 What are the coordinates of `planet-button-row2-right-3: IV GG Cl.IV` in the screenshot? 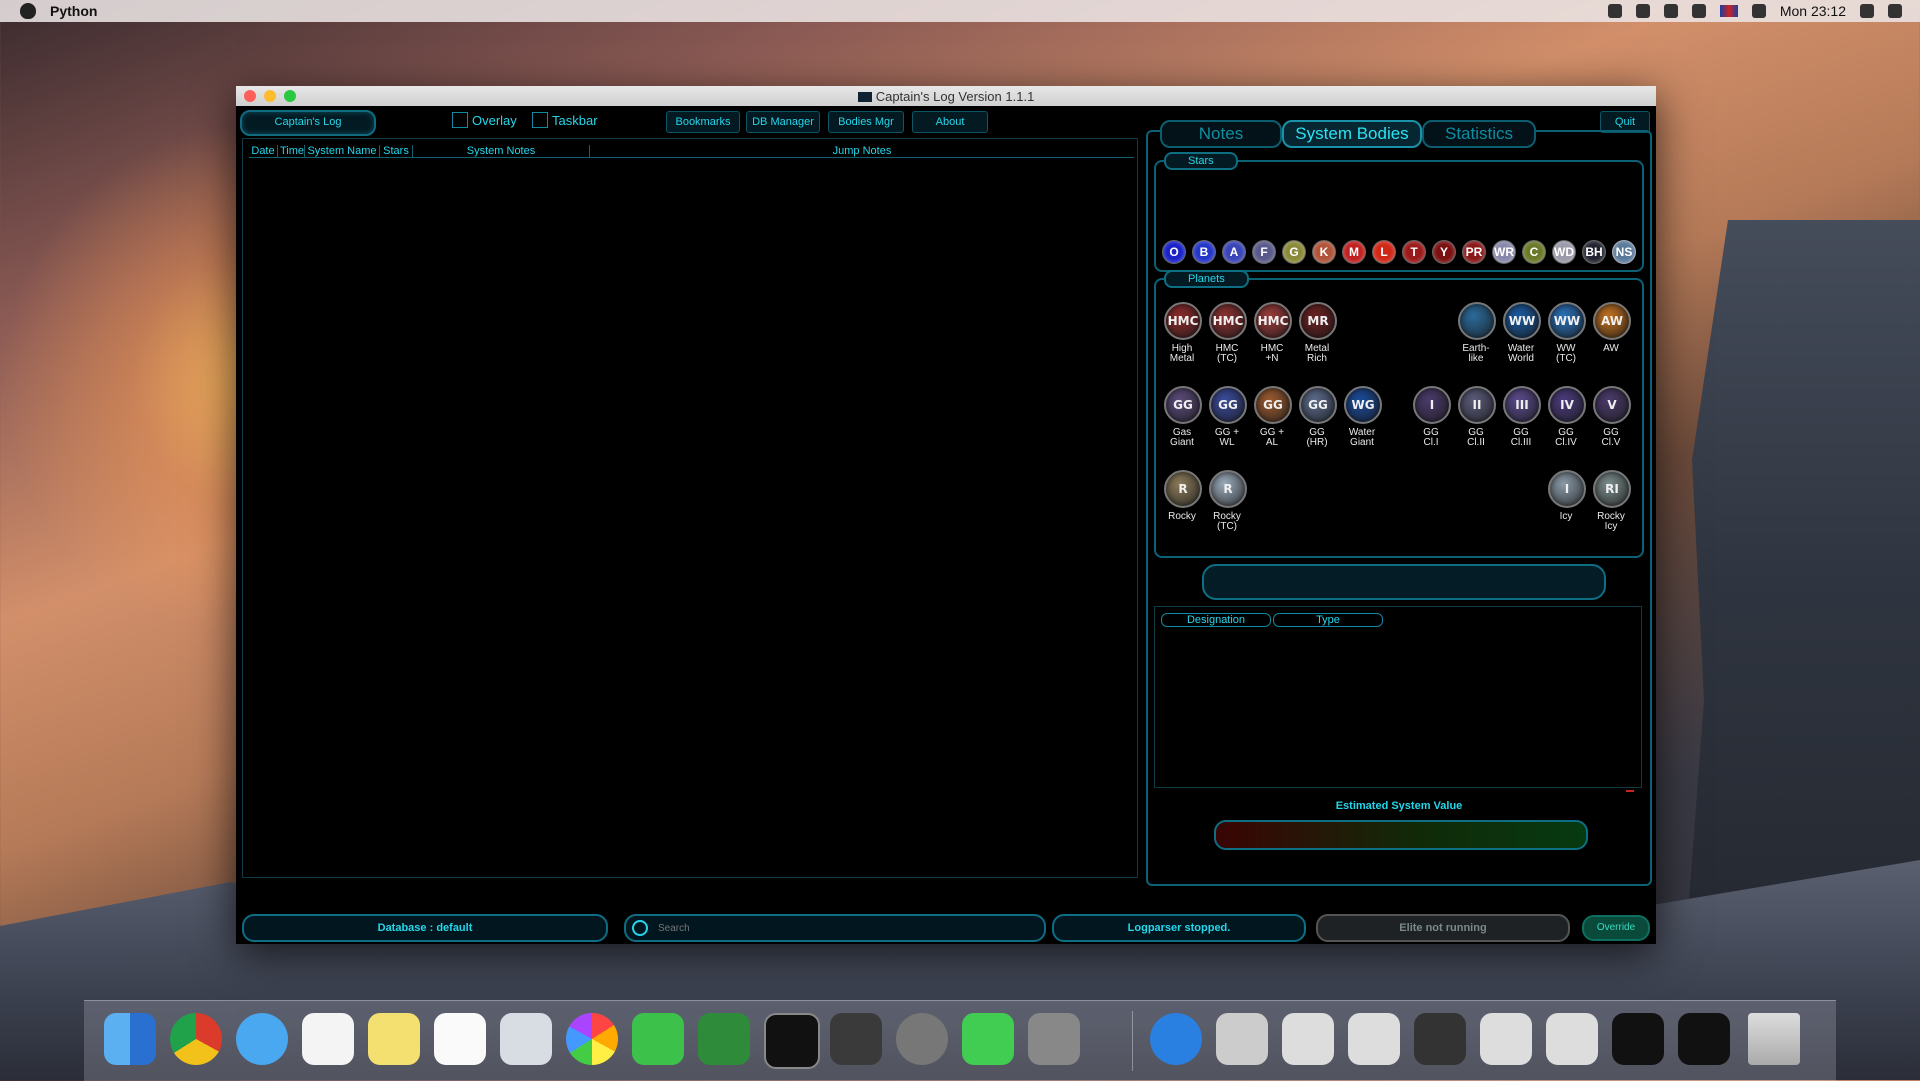 It's located at (1567, 417).